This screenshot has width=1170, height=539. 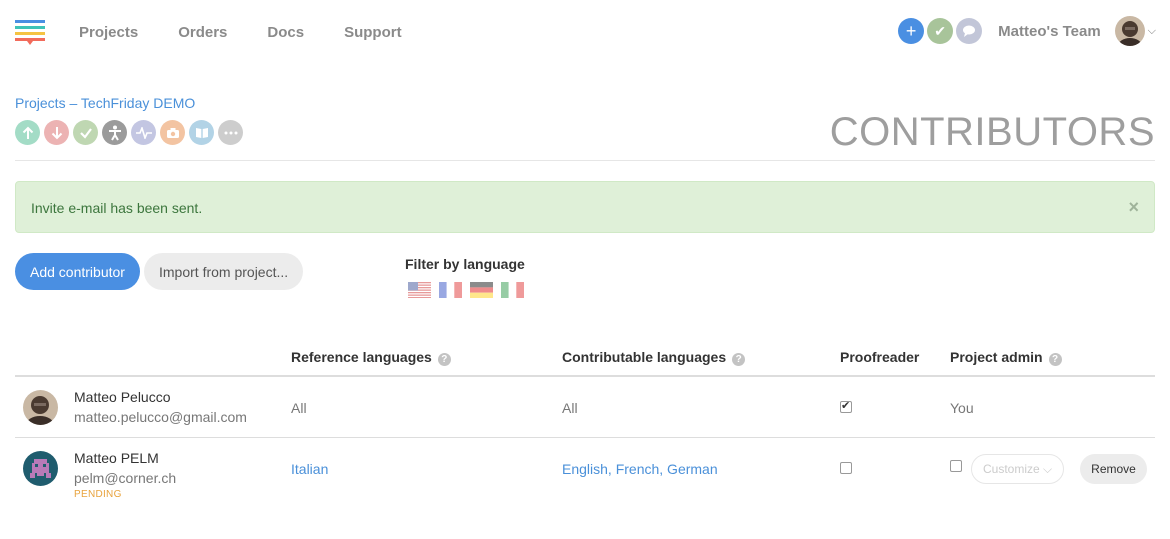 What do you see at coordinates (160, 417) in the screenshot?
I see `contributor-email: matteo.pelucco@gmail.com` at bounding box center [160, 417].